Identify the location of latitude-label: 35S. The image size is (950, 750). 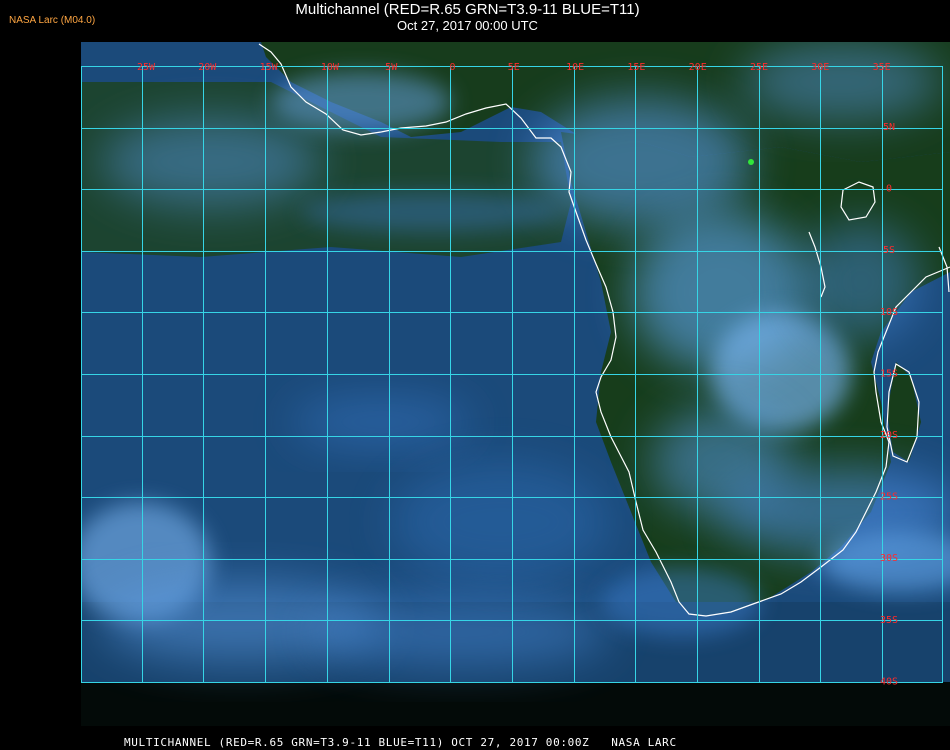
(889, 620).